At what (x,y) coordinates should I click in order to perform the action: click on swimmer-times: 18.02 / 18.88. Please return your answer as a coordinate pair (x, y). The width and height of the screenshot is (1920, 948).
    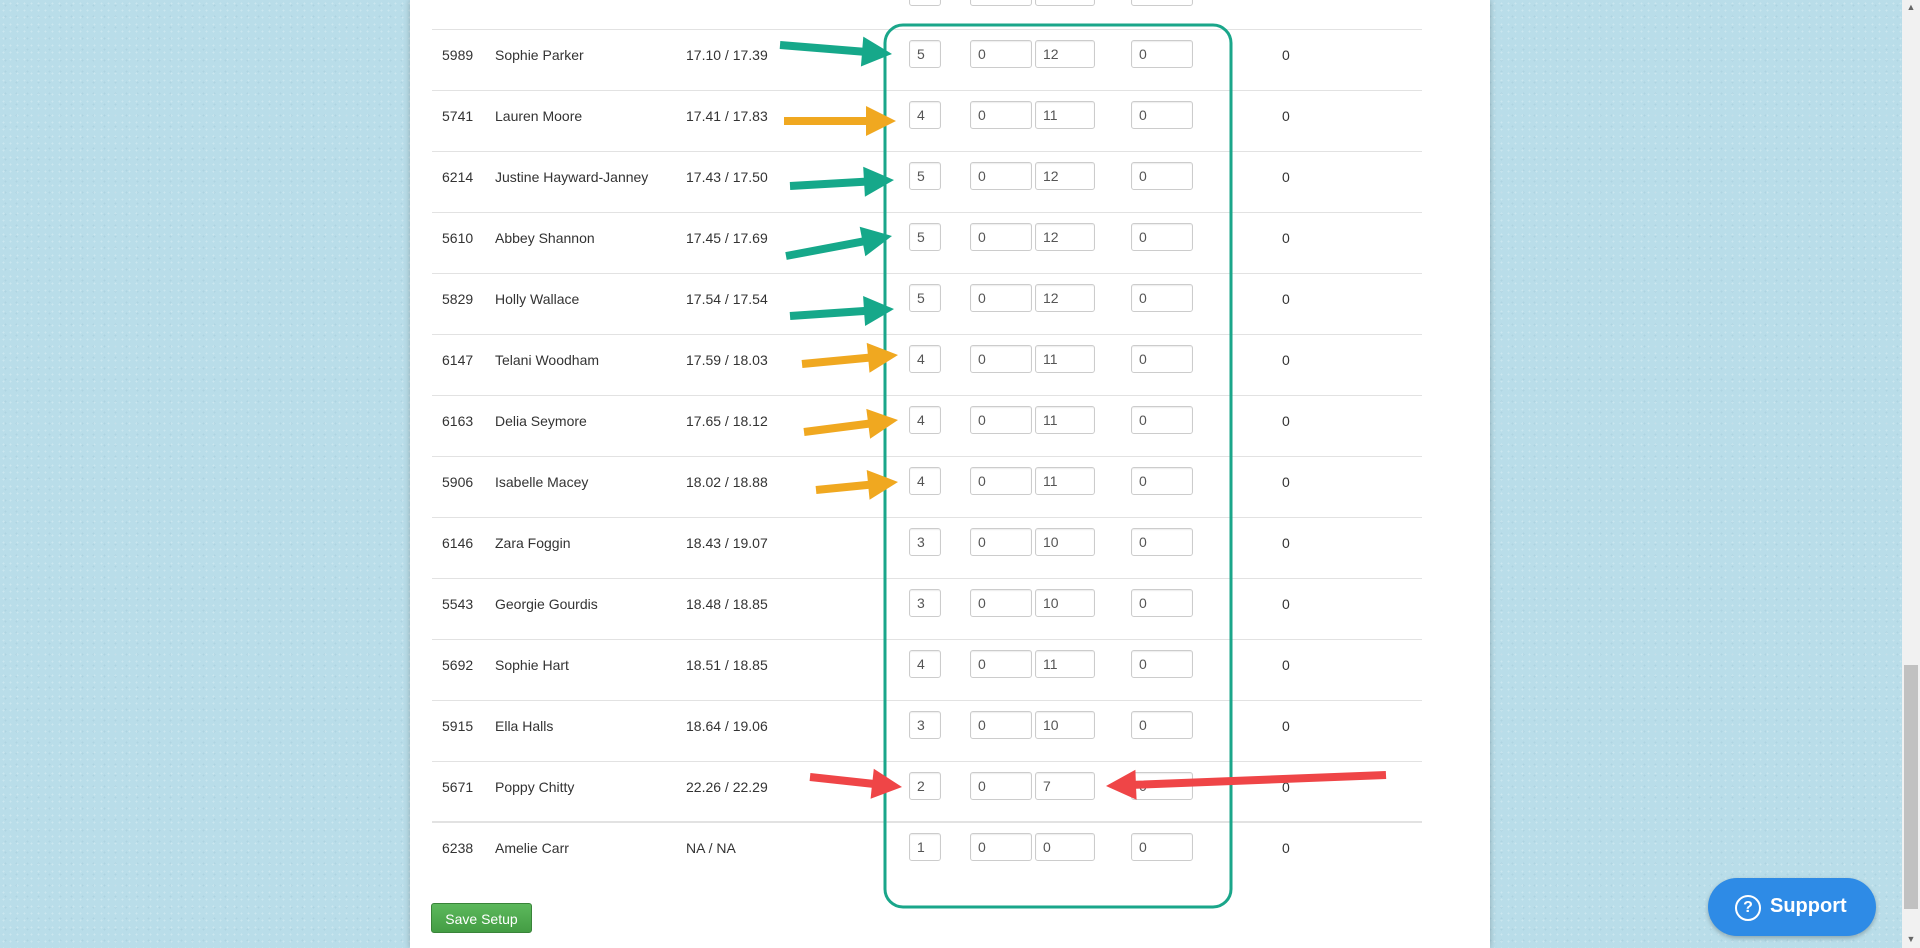
    Looking at the image, I should click on (727, 482).